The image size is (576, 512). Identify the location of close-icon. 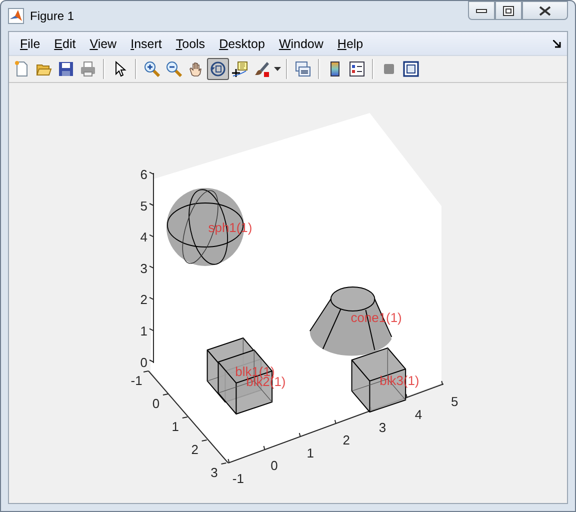
(545, 11).